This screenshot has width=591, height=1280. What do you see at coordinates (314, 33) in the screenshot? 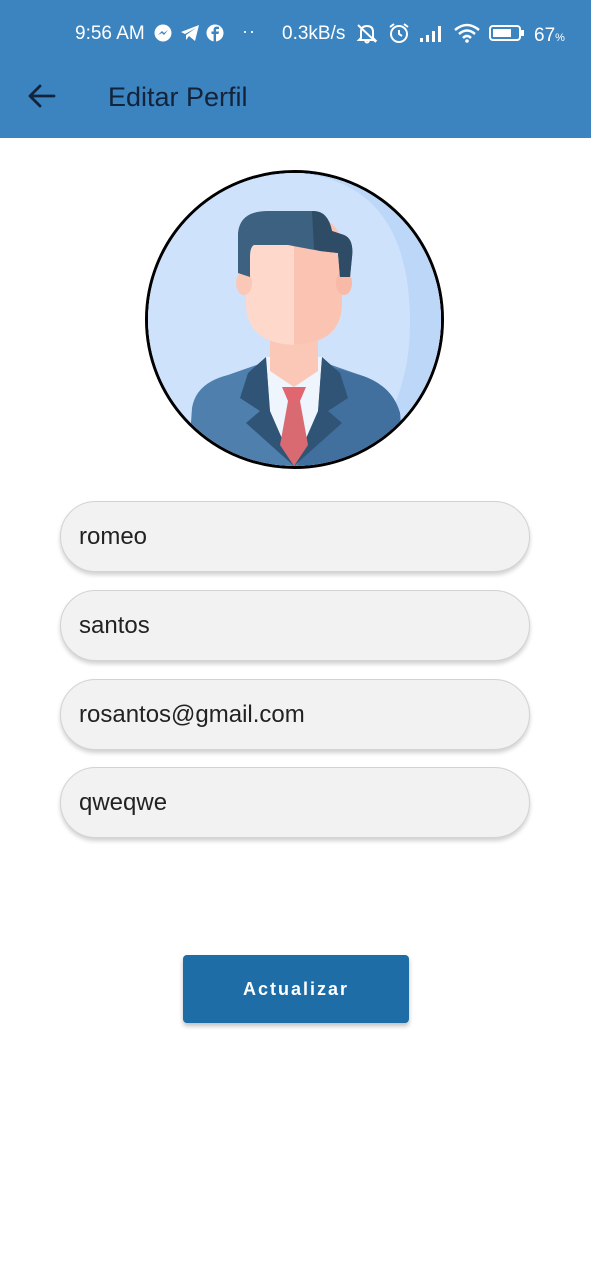
I see `network-speed: 0.3kB/s` at bounding box center [314, 33].